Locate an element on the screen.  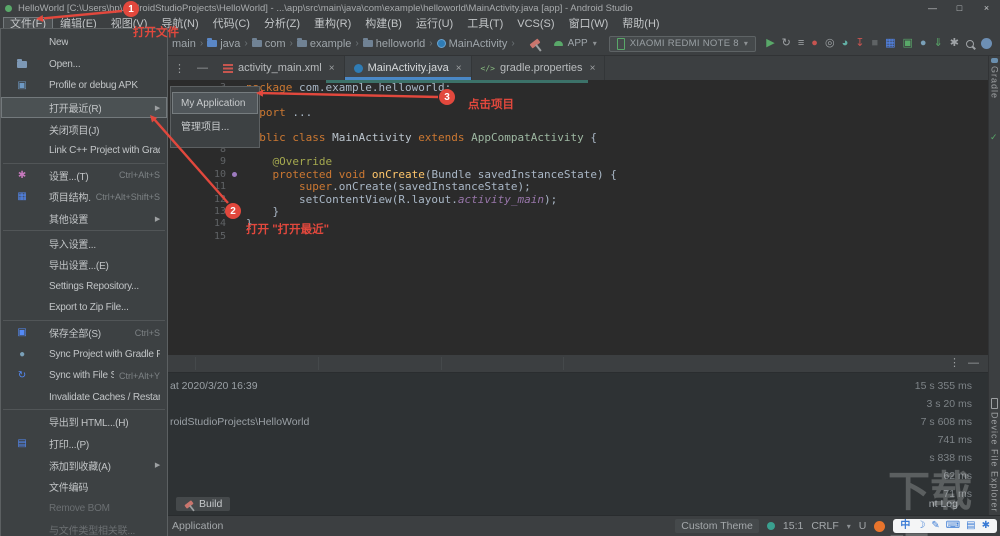
file-menu-item-6: ✱ 设置...(T) Ctrl+Alt+S is located at coordinates (84, 176).